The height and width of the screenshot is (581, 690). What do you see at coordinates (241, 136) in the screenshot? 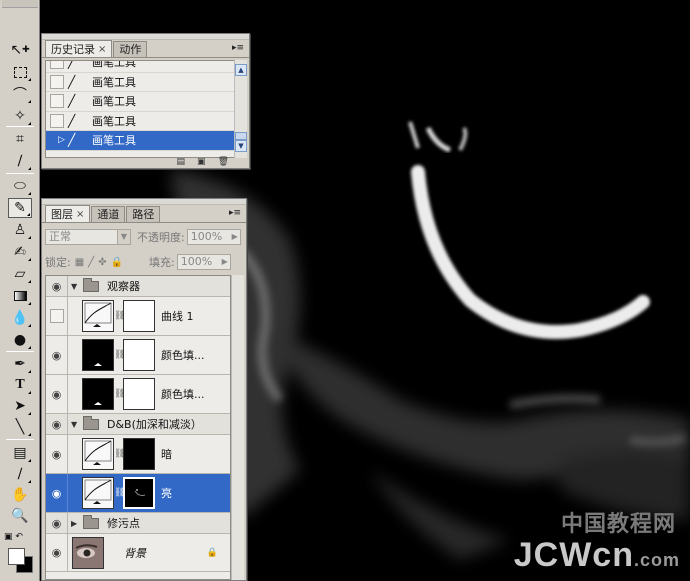
I see `scroll-thumb` at bounding box center [241, 136].